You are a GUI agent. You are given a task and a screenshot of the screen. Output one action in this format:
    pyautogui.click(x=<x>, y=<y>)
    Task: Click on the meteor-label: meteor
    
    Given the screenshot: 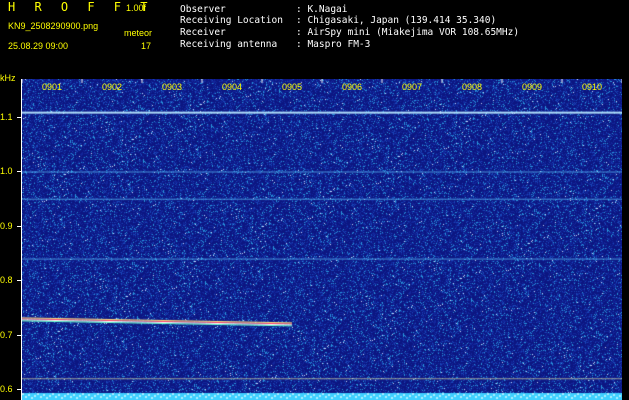 What is the action you would take?
    pyautogui.click(x=138, y=33)
    